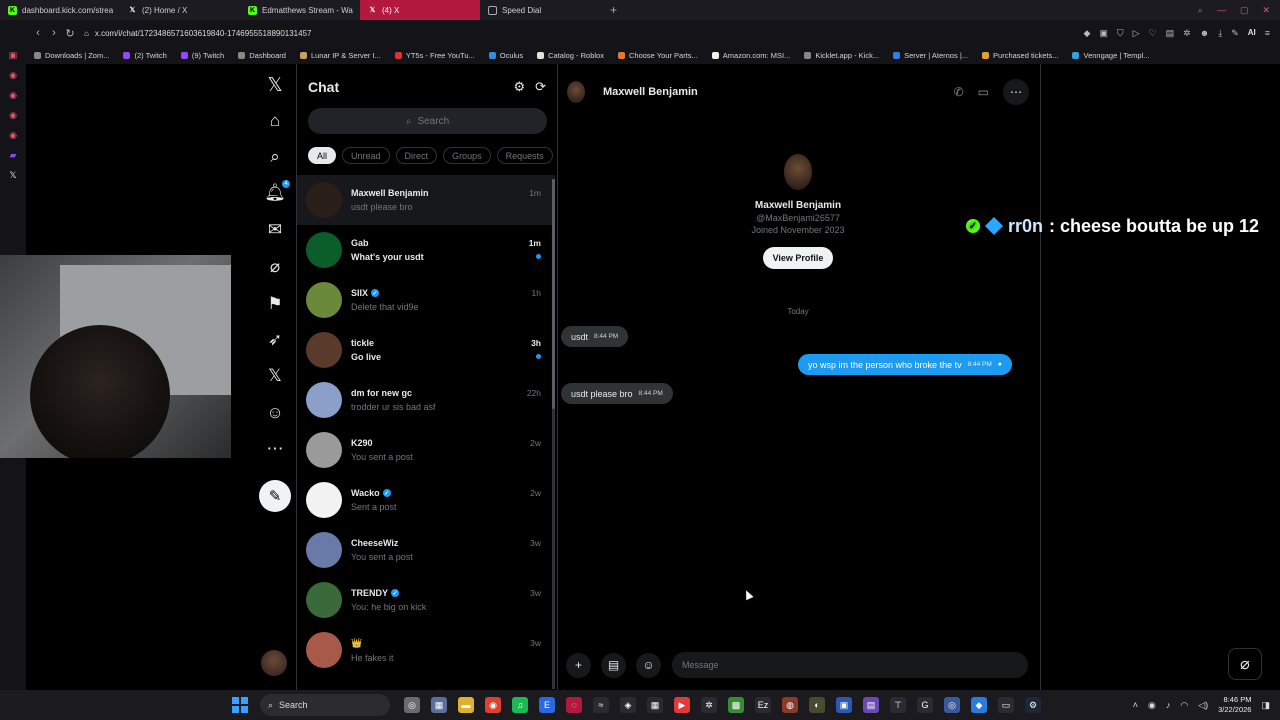  I want to click on profile-icon: ☻, so click(1204, 33).